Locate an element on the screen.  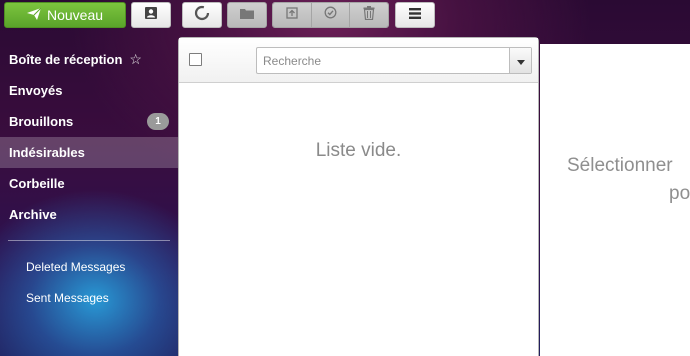
star-icon: ☆ is located at coordinates (135, 59).